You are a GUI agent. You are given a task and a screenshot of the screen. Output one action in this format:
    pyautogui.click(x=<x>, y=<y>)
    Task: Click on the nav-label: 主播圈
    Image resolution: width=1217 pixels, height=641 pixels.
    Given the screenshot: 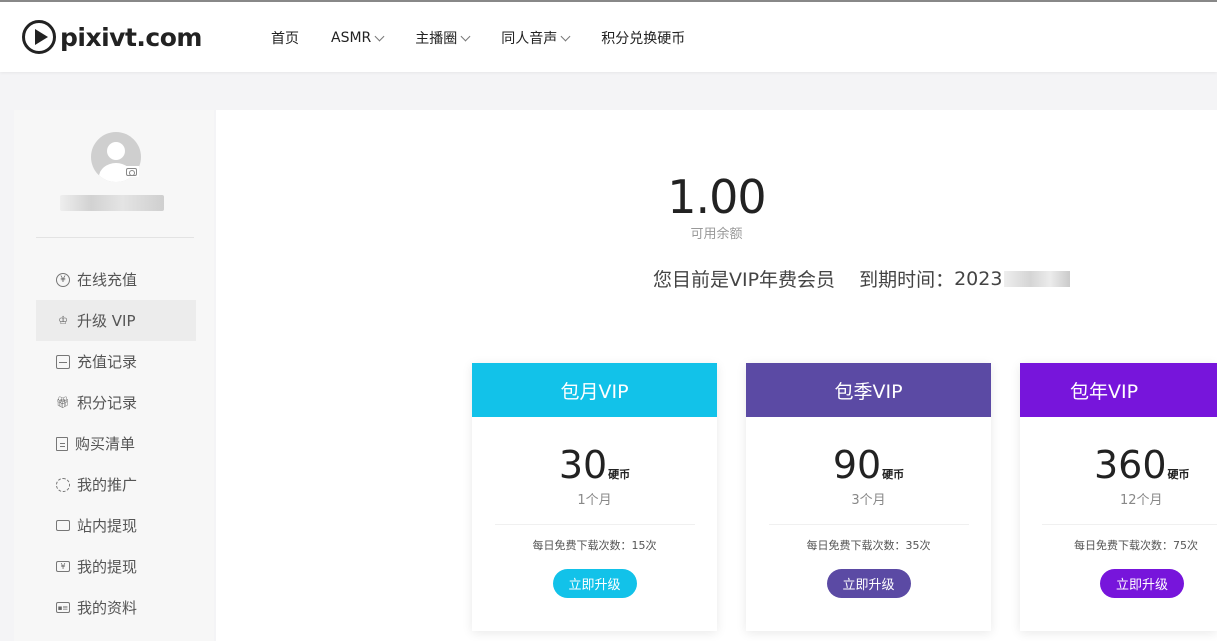 What is the action you would take?
    pyautogui.click(x=436, y=39)
    